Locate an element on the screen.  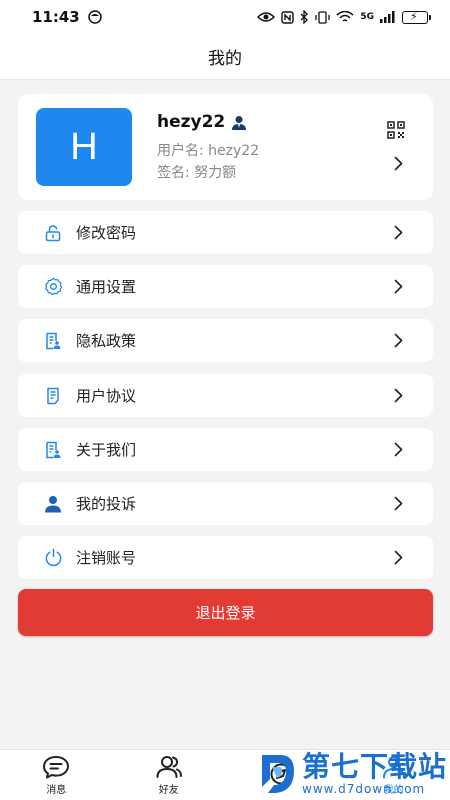
power-icon is located at coordinates (53, 558).